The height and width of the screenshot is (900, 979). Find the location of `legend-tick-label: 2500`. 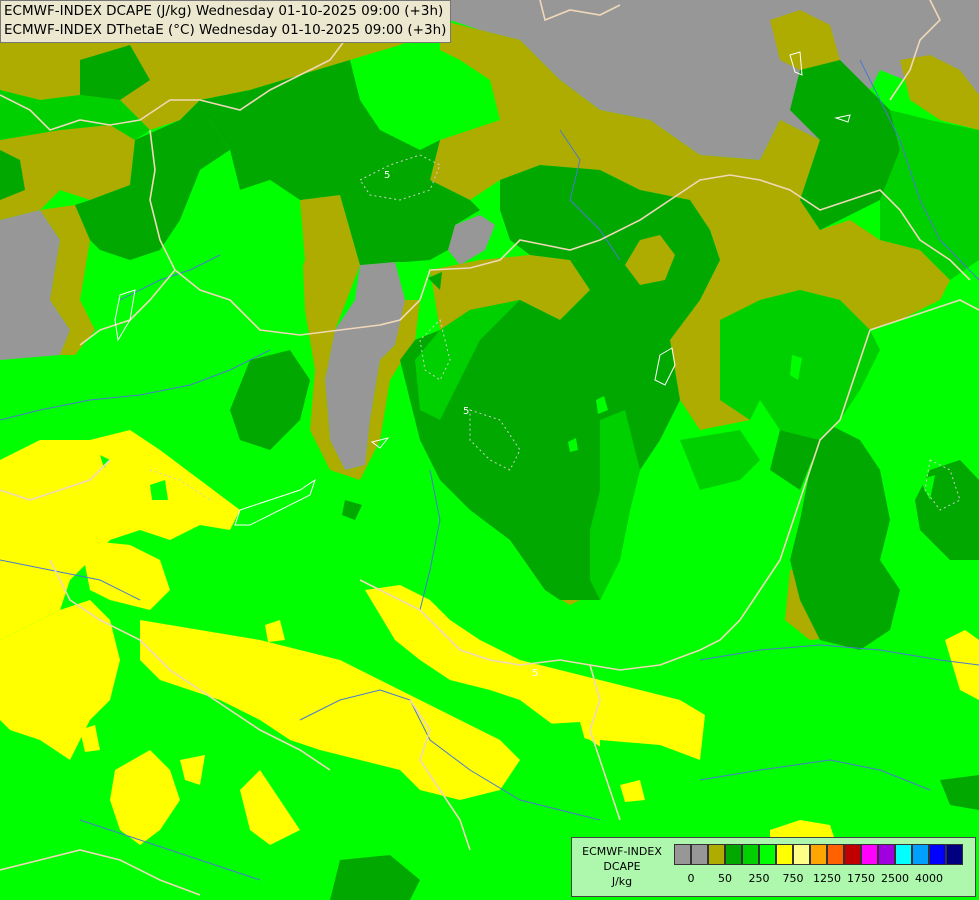

legend-tick-label: 2500 is located at coordinates (895, 878).